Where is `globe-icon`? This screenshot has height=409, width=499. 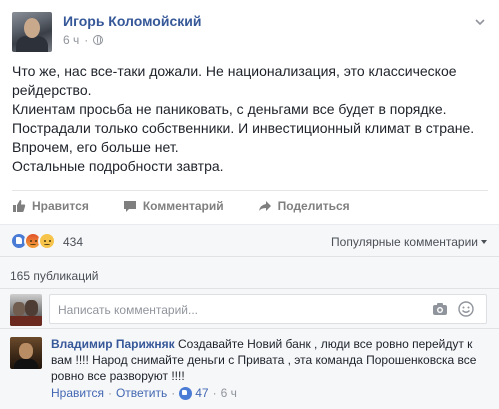
globe-icon is located at coordinates (98, 40).